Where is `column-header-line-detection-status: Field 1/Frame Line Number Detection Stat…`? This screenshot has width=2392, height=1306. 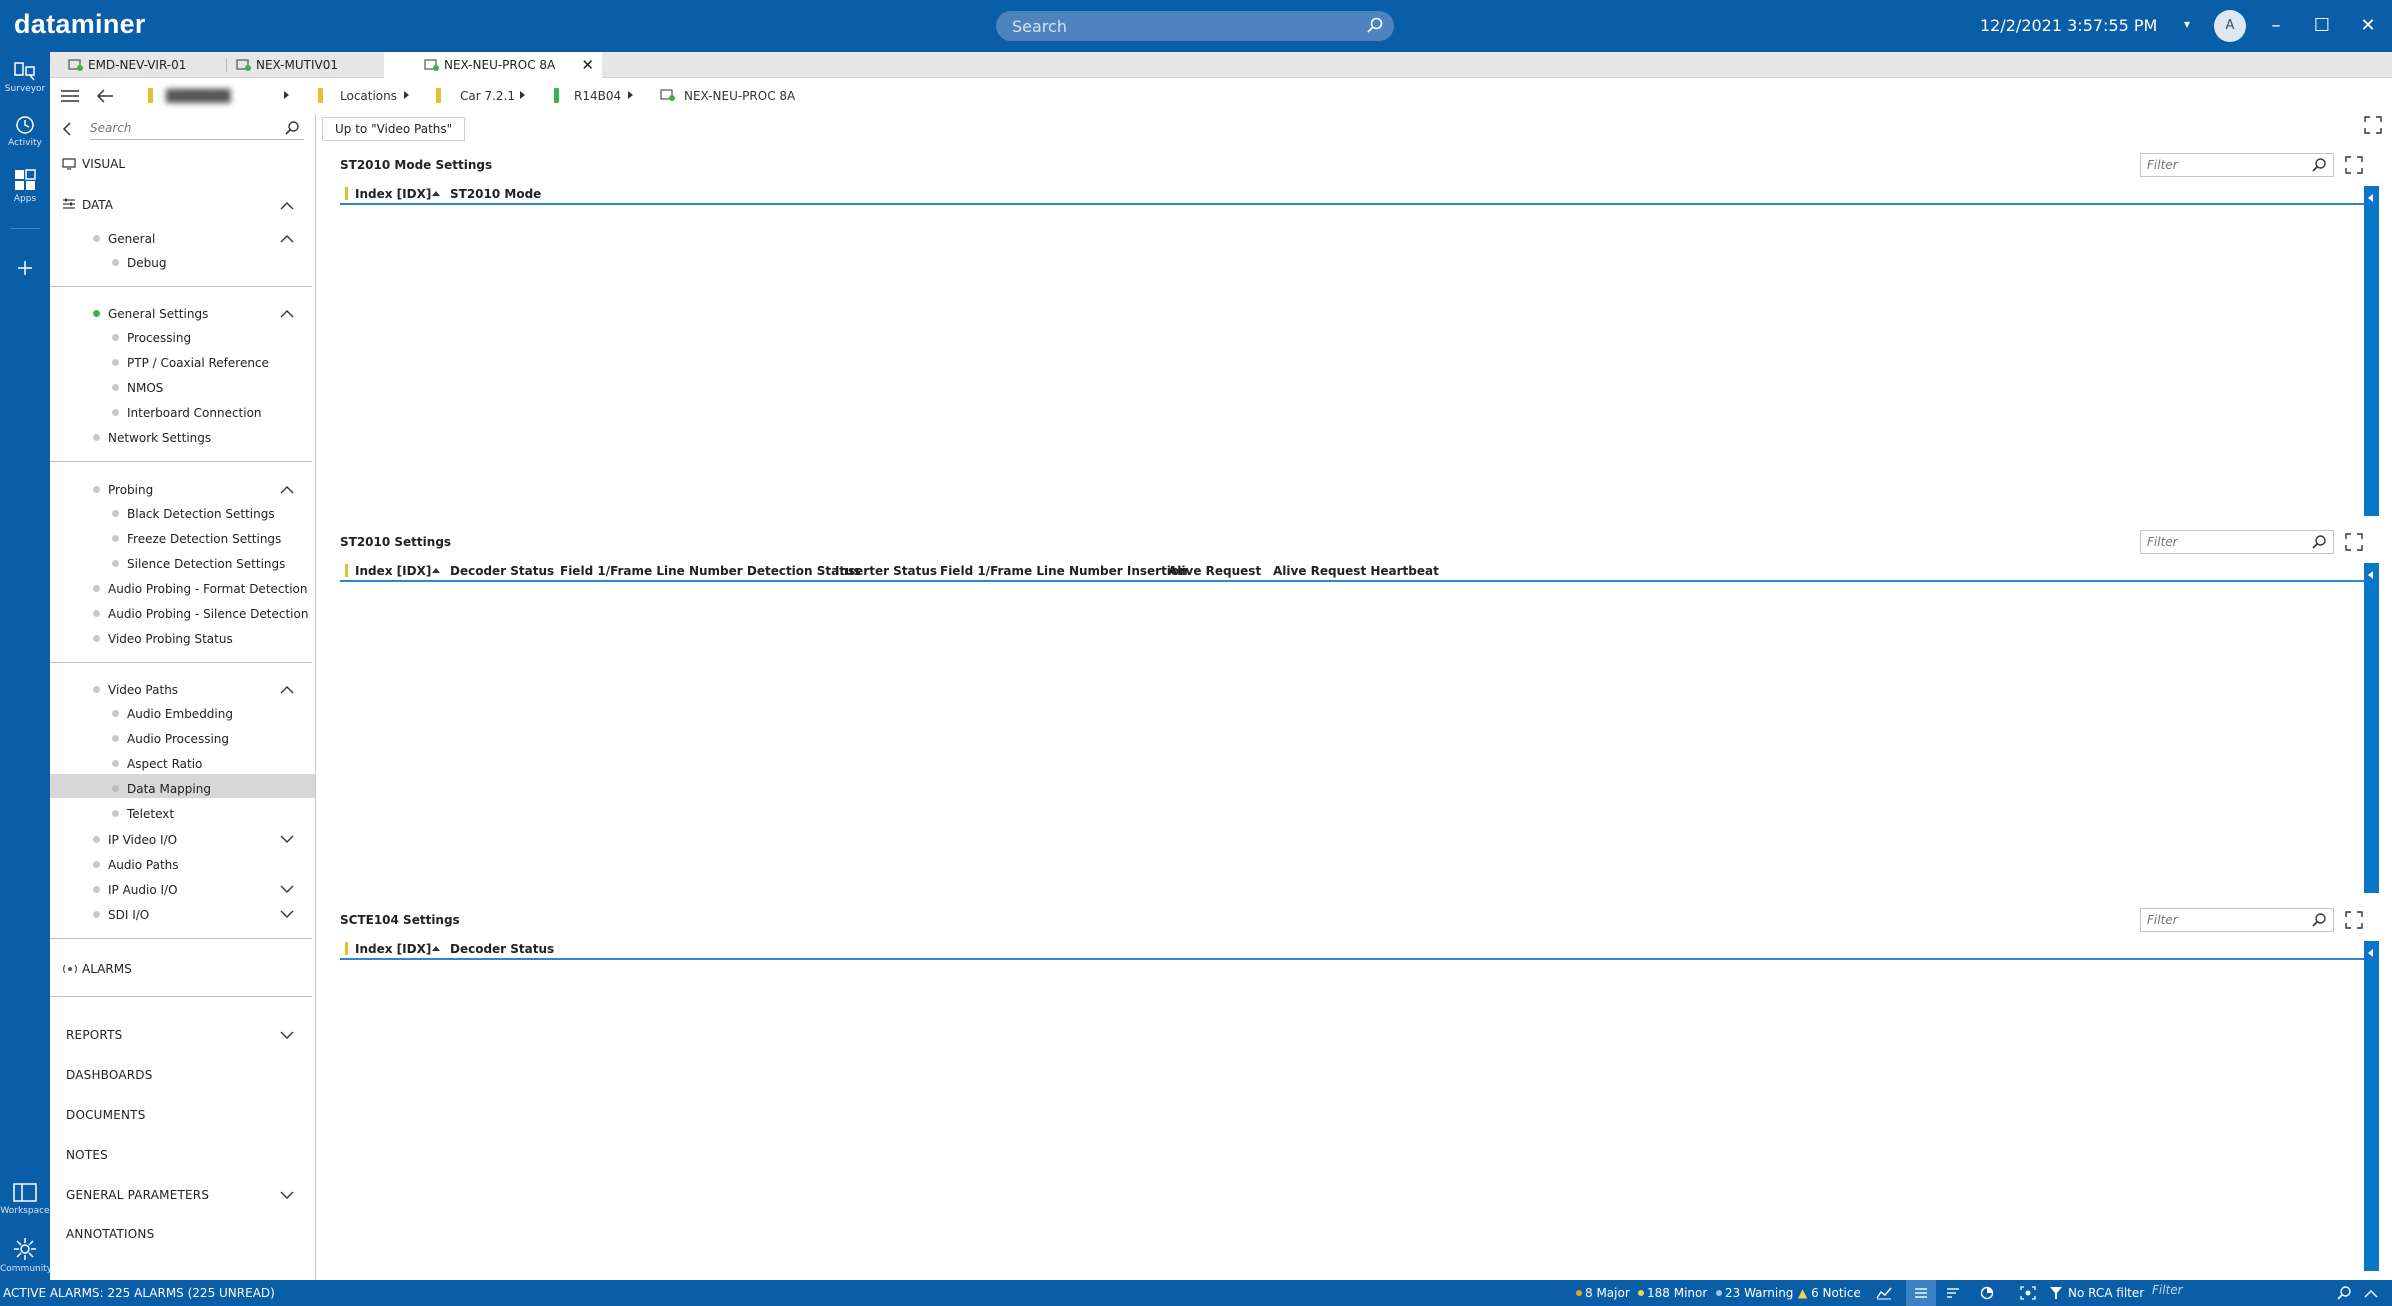 column-header-line-detection-status: Field 1/Frame Line Number Detection Stat… is located at coordinates (710, 571).